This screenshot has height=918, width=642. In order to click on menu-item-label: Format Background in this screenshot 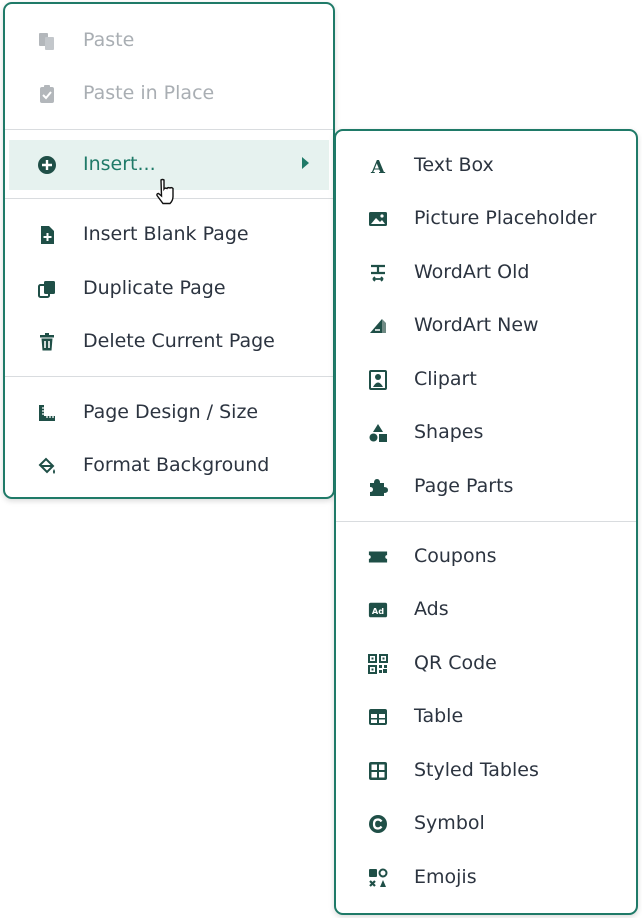, I will do `click(176, 465)`.